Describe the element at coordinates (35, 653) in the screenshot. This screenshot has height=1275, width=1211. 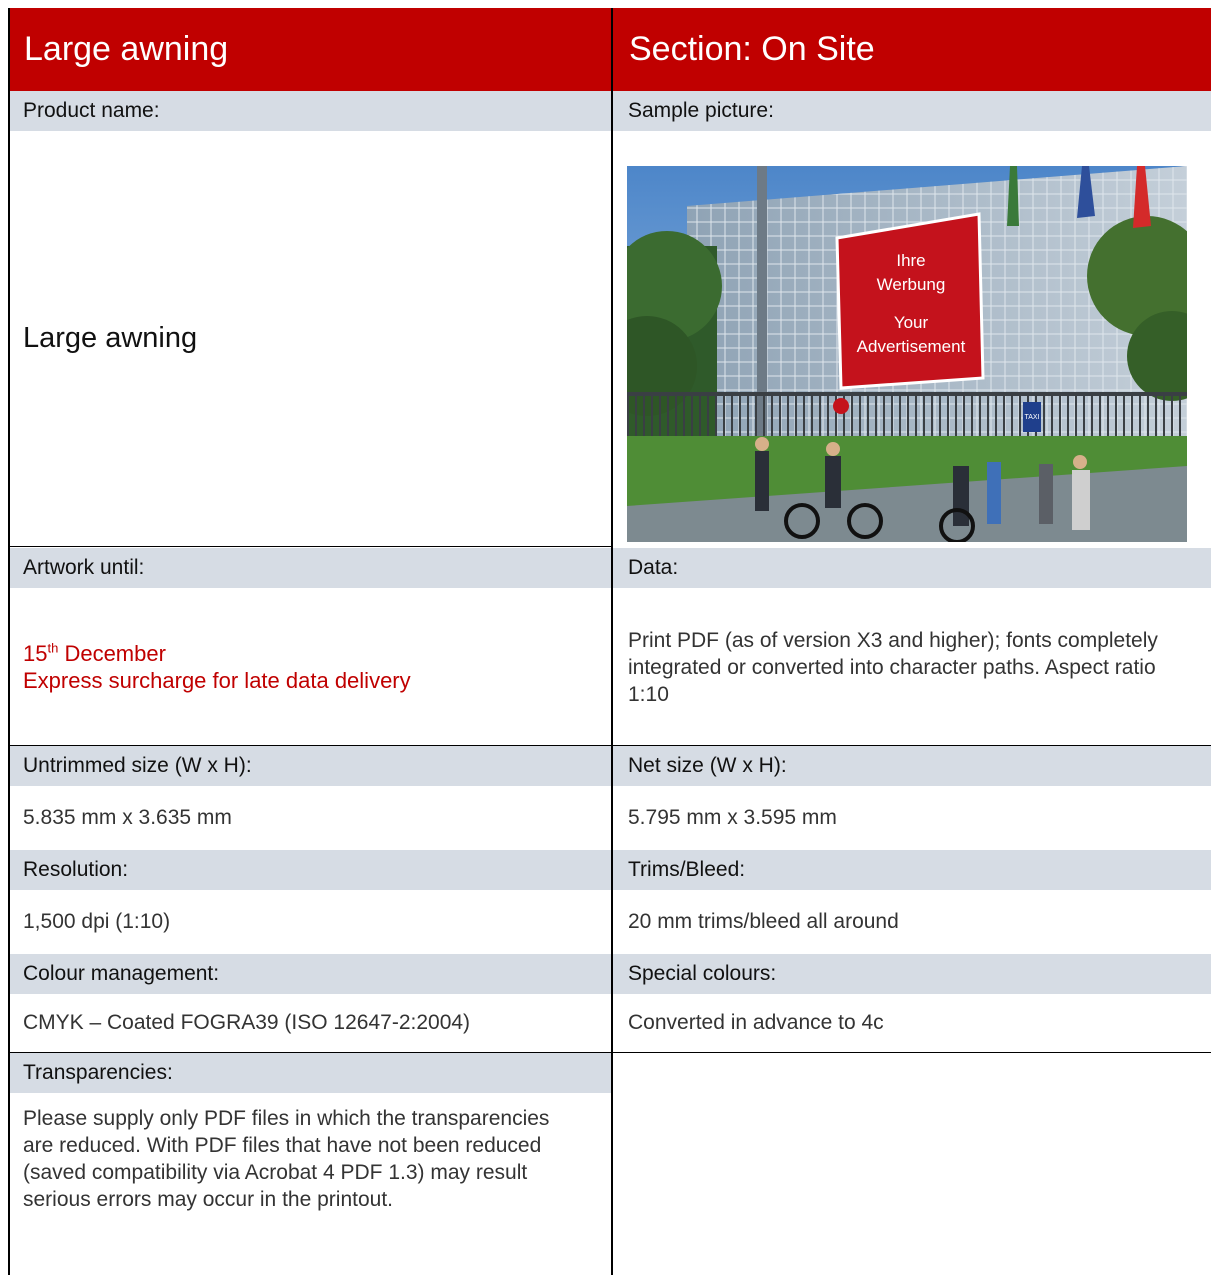
I see `artwork-day: 15` at that location.